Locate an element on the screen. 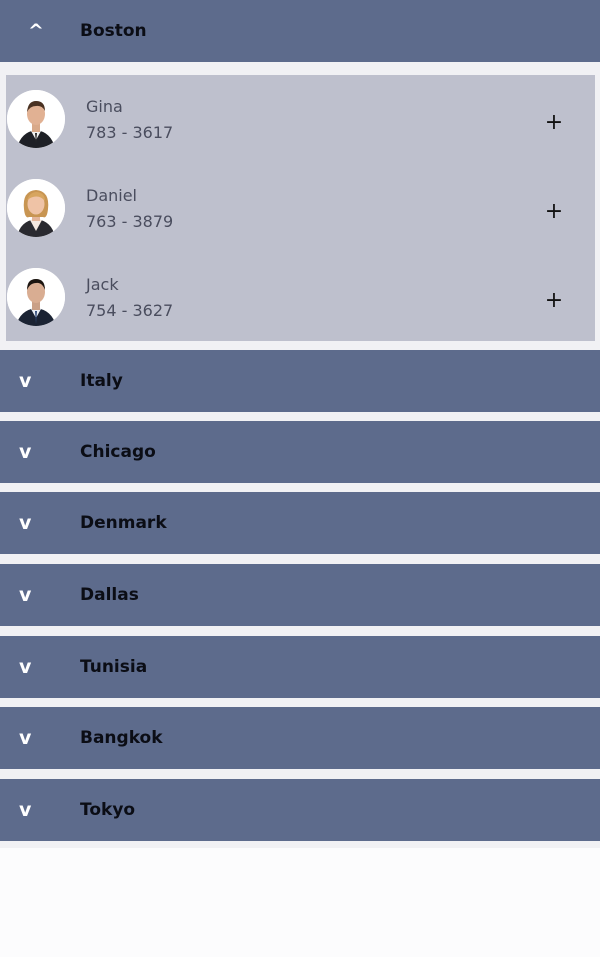 This screenshot has height=957, width=600. group-title: Bangkok is located at coordinates (121, 738).